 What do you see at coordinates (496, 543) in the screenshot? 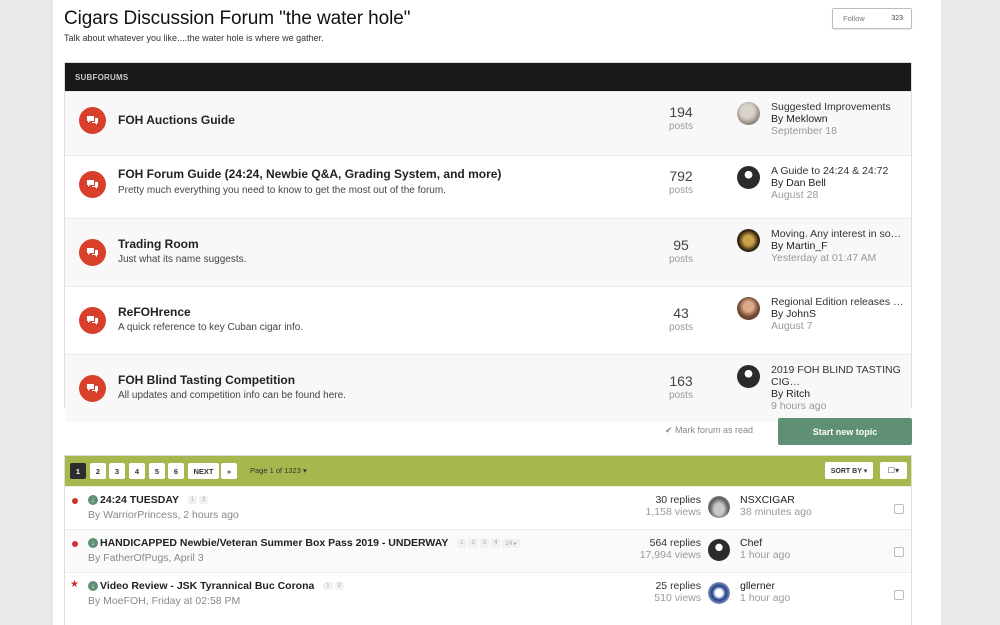
I see `mini-page: 4` at bounding box center [496, 543].